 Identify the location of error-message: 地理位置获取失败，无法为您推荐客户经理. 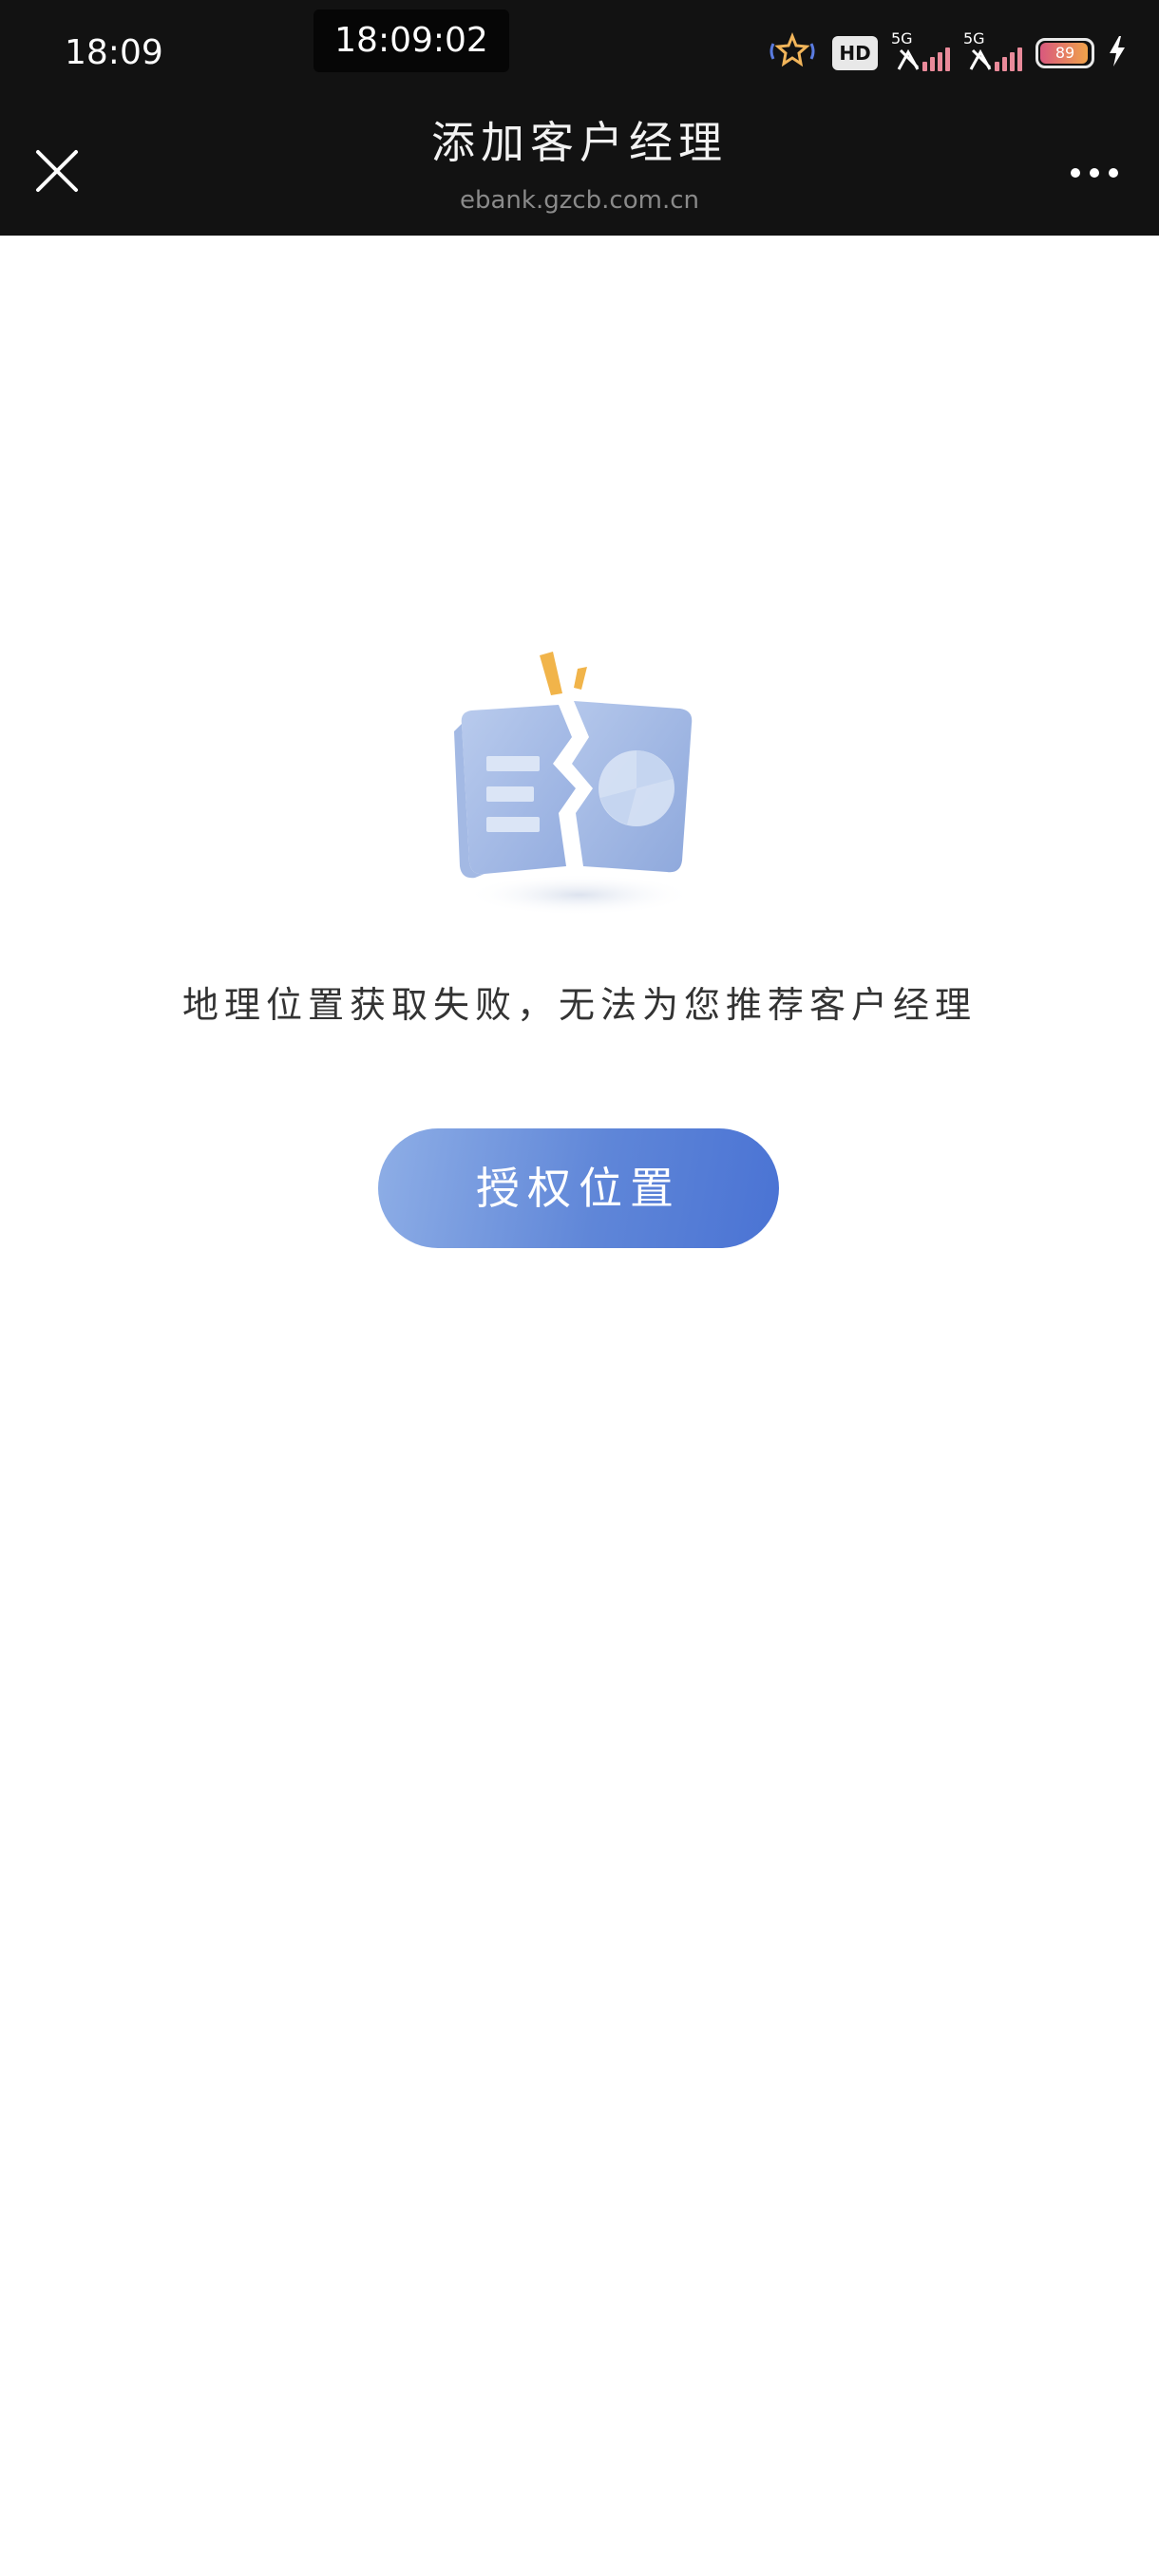
(579, 1005).